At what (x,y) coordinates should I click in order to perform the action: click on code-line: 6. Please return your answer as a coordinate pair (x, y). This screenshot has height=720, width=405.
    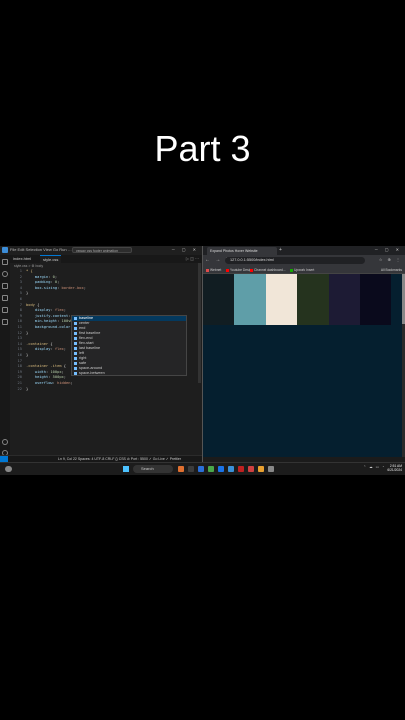
    Looking at the image, I should click on (18, 299).